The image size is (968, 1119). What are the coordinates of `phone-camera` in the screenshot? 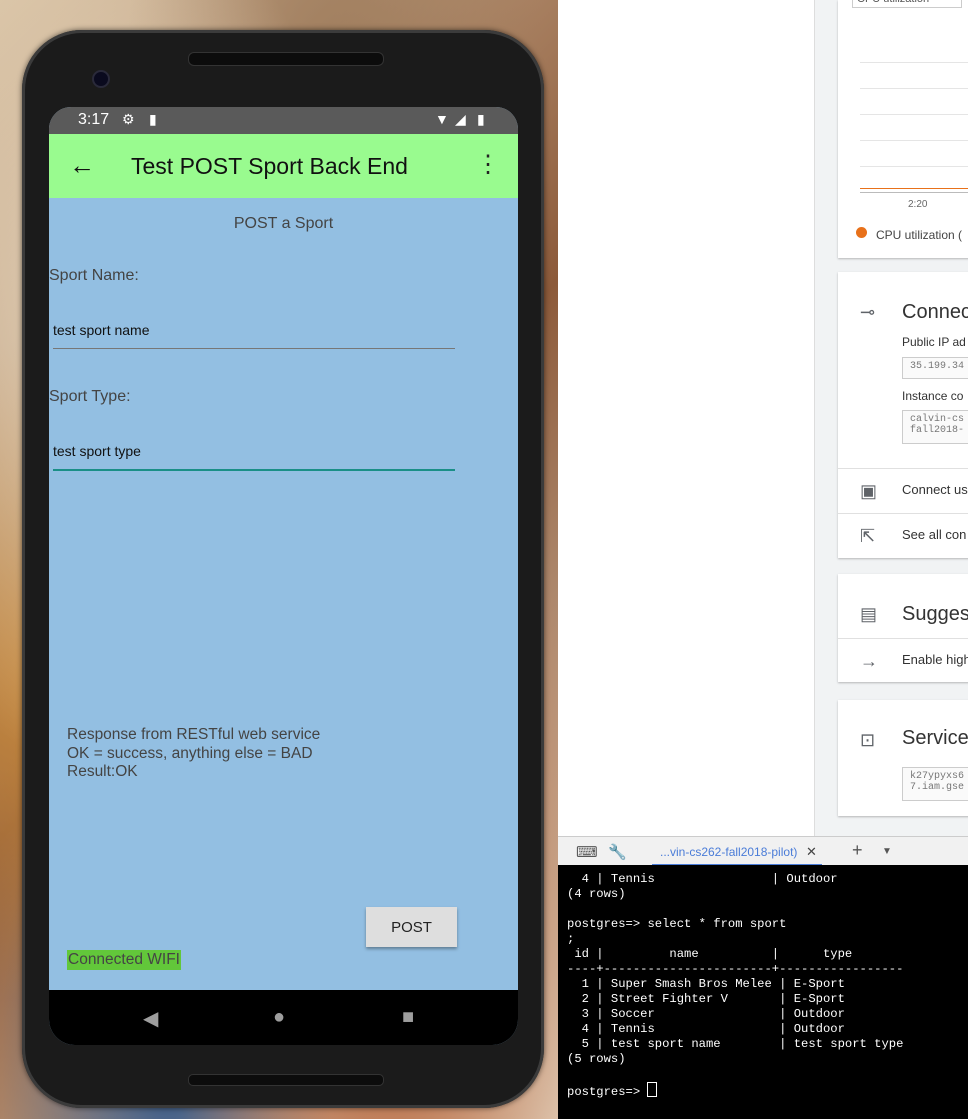 It's located at (101, 79).